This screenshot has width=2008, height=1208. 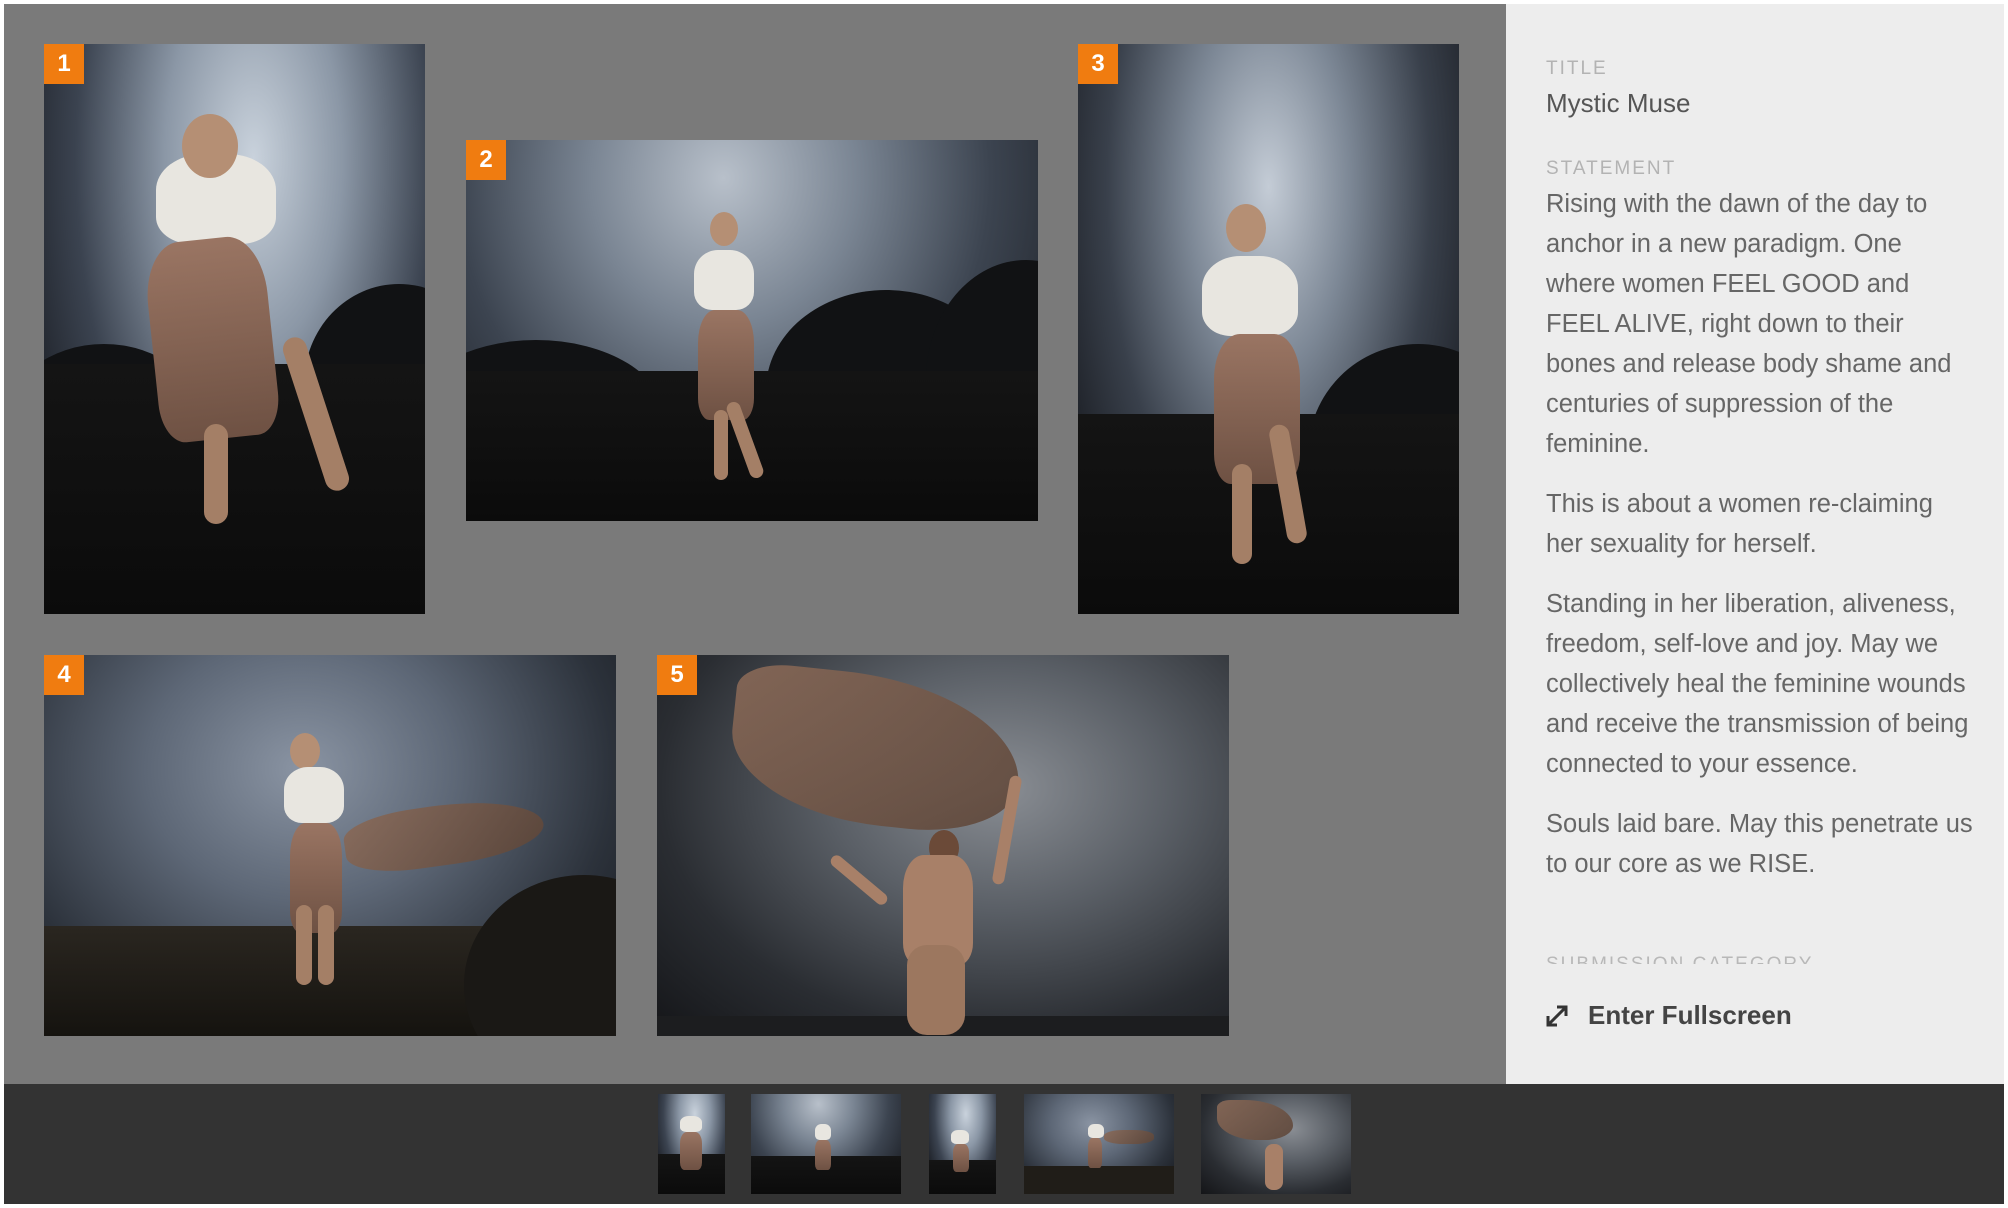 I want to click on statement-label: STATEMENT, so click(x=1611, y=168).